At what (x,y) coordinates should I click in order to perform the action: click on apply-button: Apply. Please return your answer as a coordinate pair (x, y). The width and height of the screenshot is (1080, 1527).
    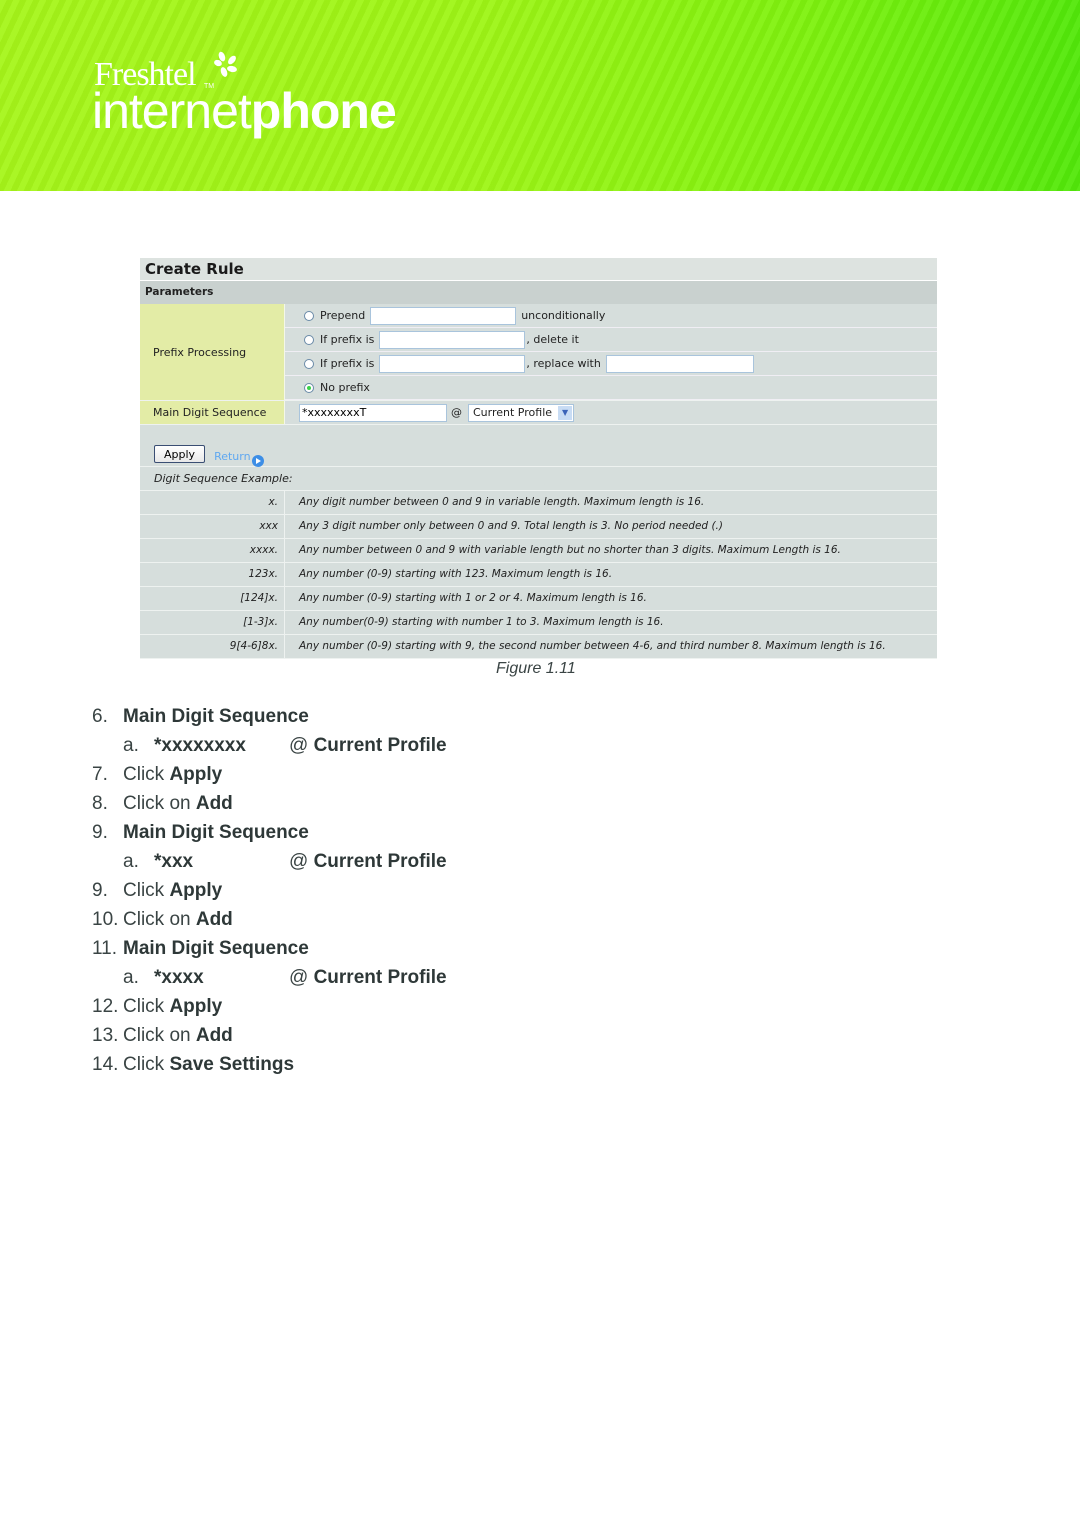
    Looking at the image, I should click on (180, 454).